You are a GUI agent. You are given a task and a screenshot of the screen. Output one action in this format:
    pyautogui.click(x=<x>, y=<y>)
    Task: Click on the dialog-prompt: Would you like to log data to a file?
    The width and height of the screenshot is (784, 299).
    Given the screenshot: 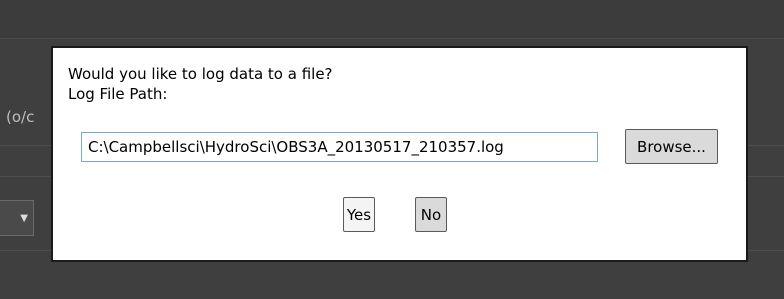 What is the action you would take?
    pyautogui.click(x=200, y=74)
    